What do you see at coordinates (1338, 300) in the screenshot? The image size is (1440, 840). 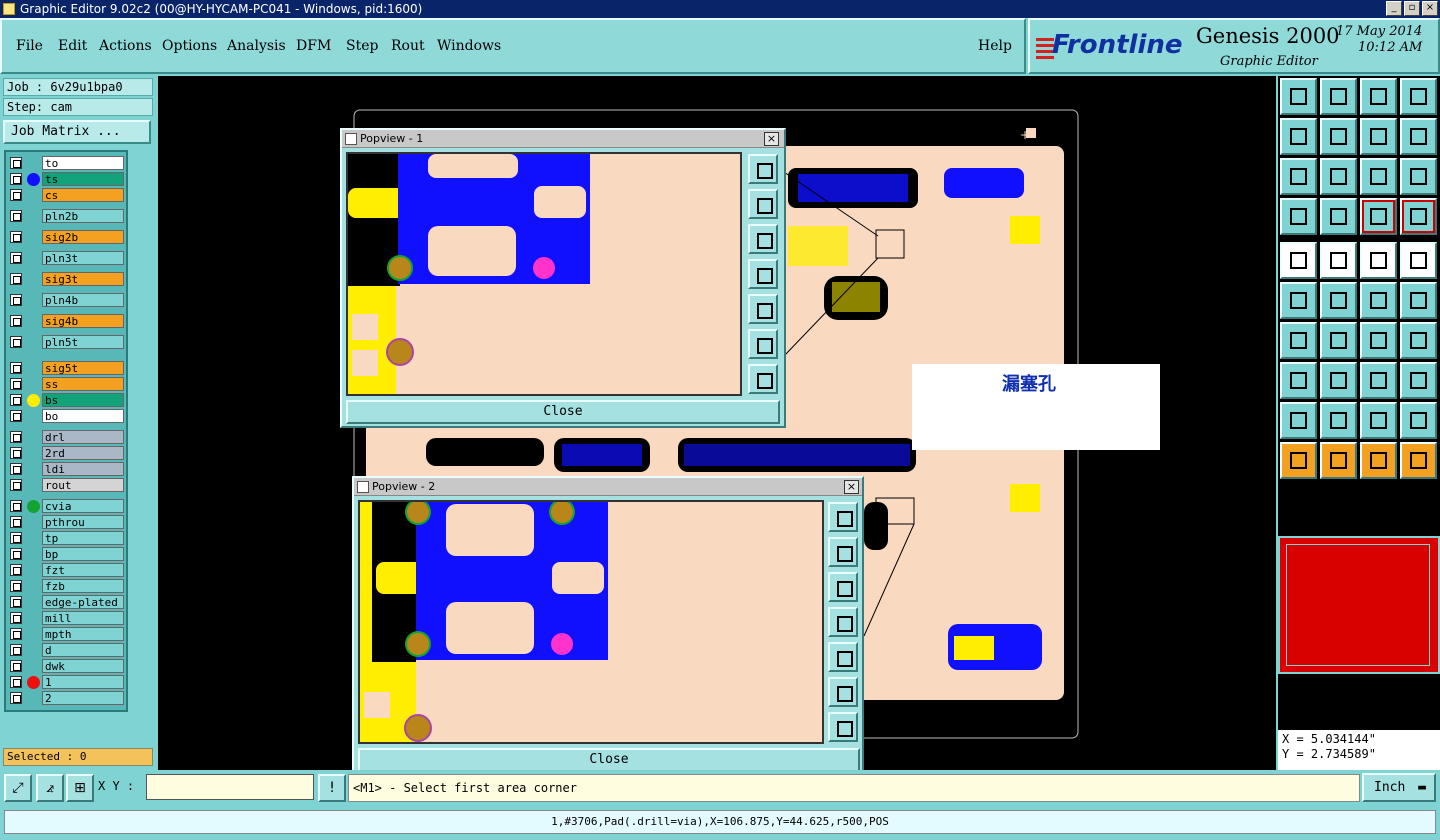 I see `cross-icon` at bounding box center [1338, 300].